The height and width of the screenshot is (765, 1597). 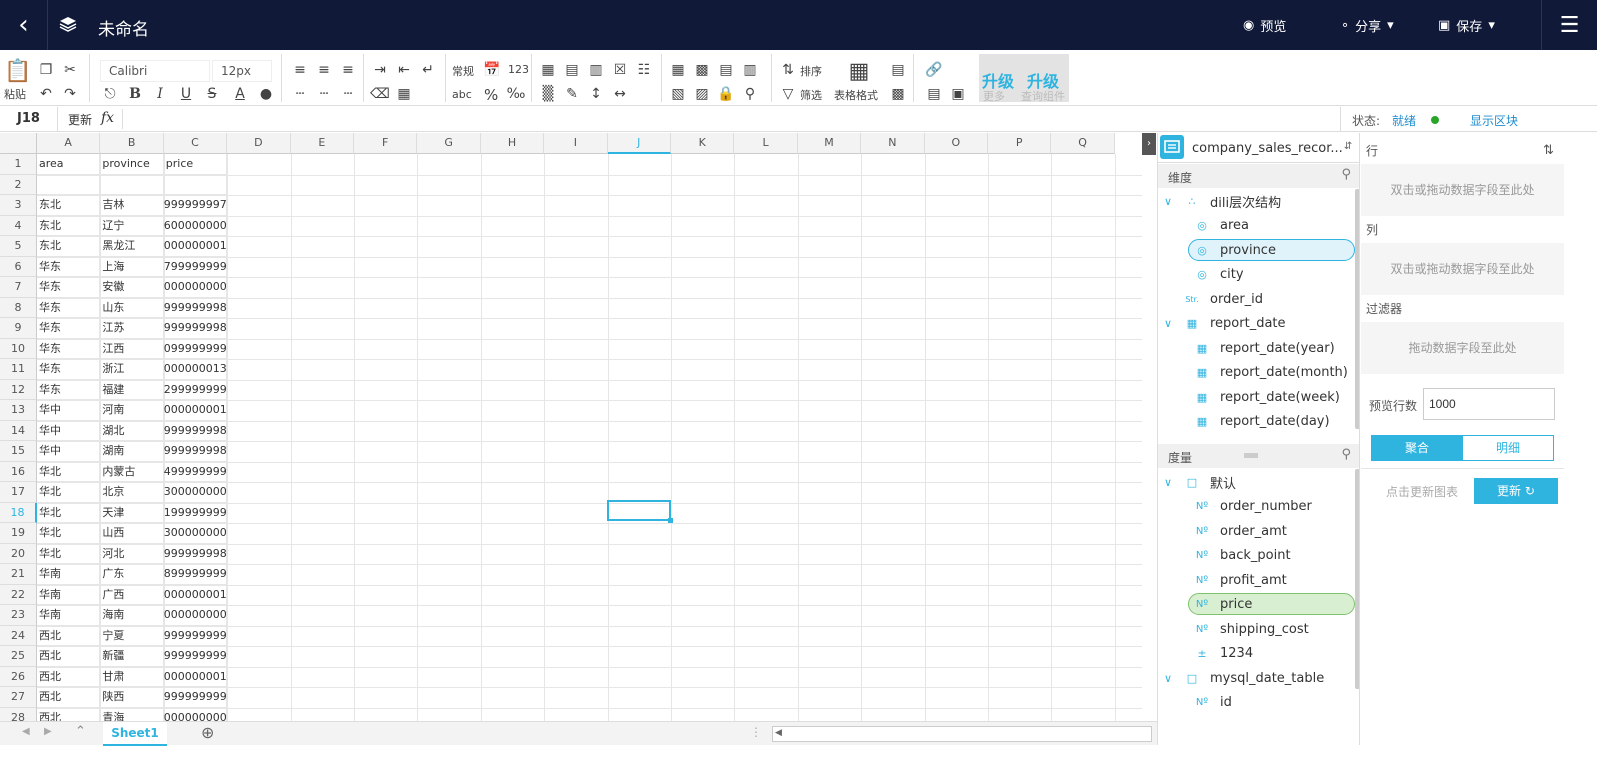 I want to click on table-cell: 河南, so click(x=132, y=410).